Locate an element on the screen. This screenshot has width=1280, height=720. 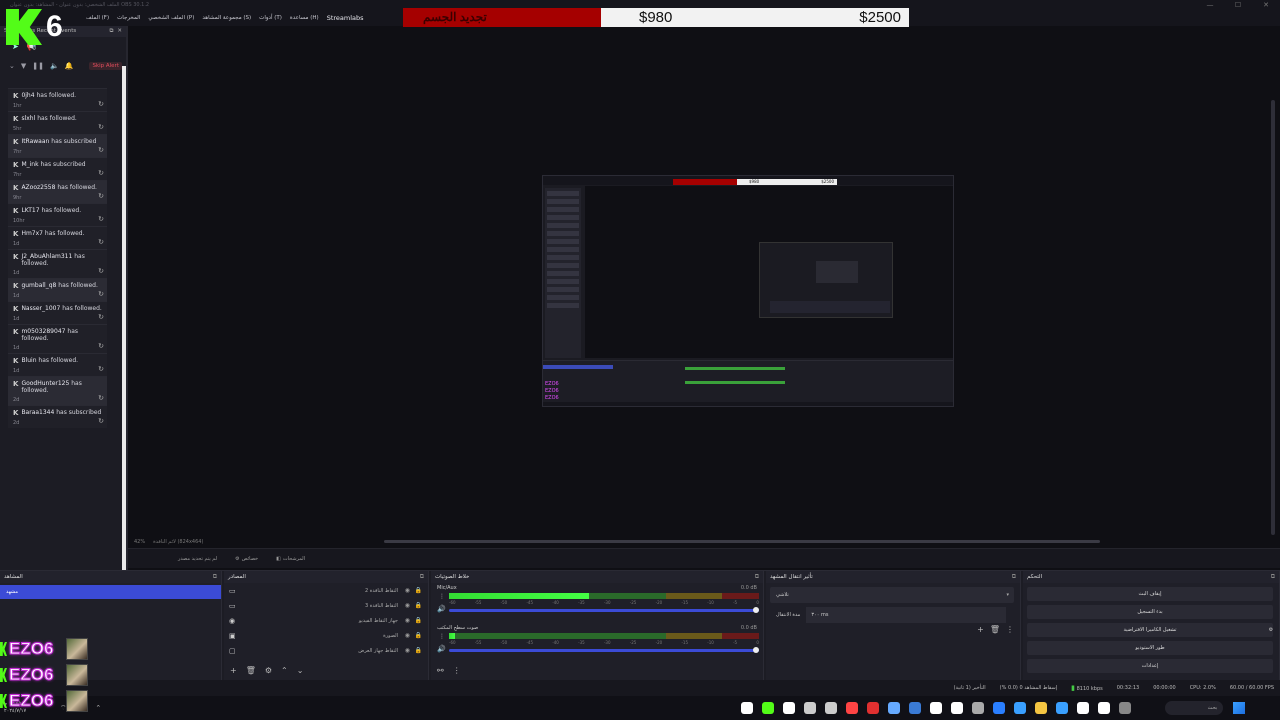
add-icon: + is located at coordinates (233, 670).